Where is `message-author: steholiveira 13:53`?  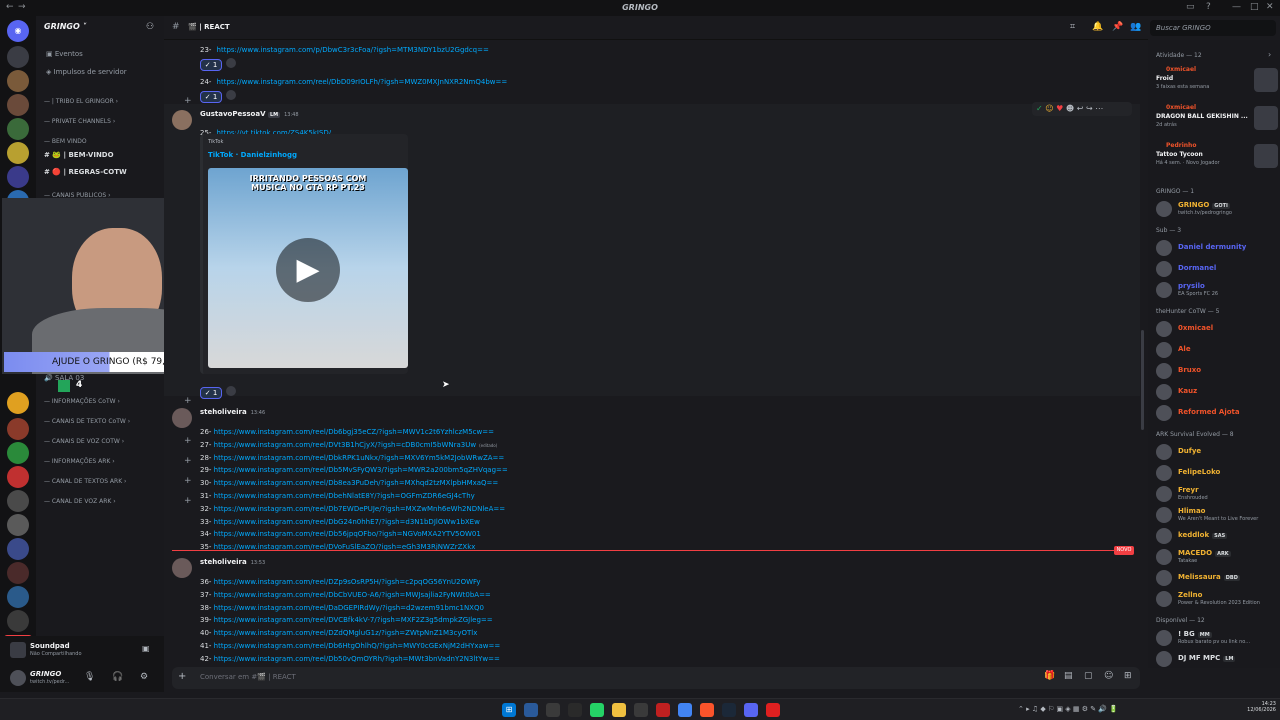 message-author: steholiveira 13:53 is located at coordinates (232, 562).